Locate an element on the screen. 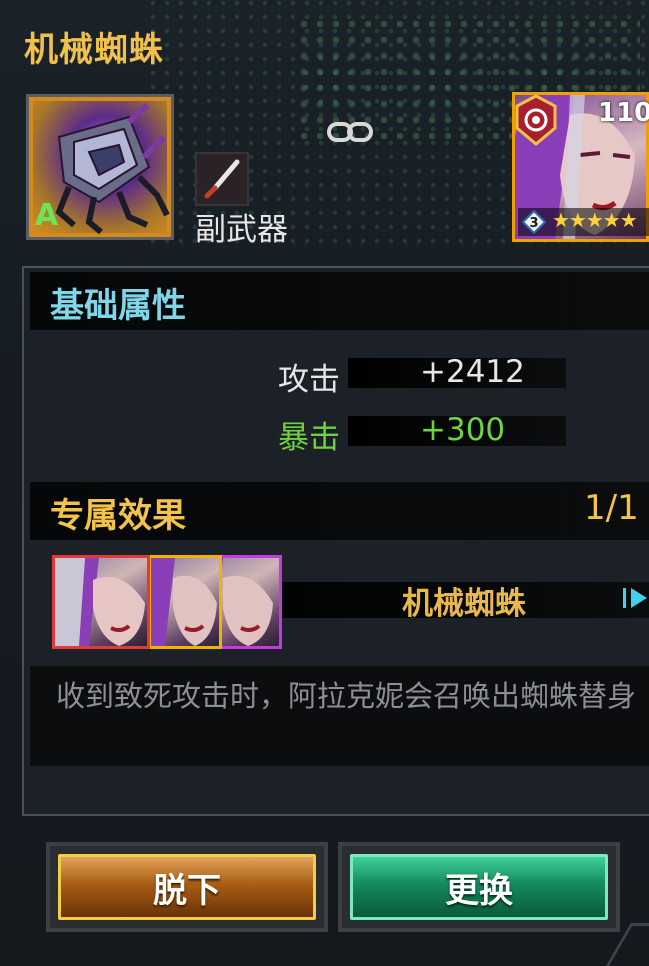 This screenshot has height=966, width=649. link-chain-icon is located at coordinates (350, 132).